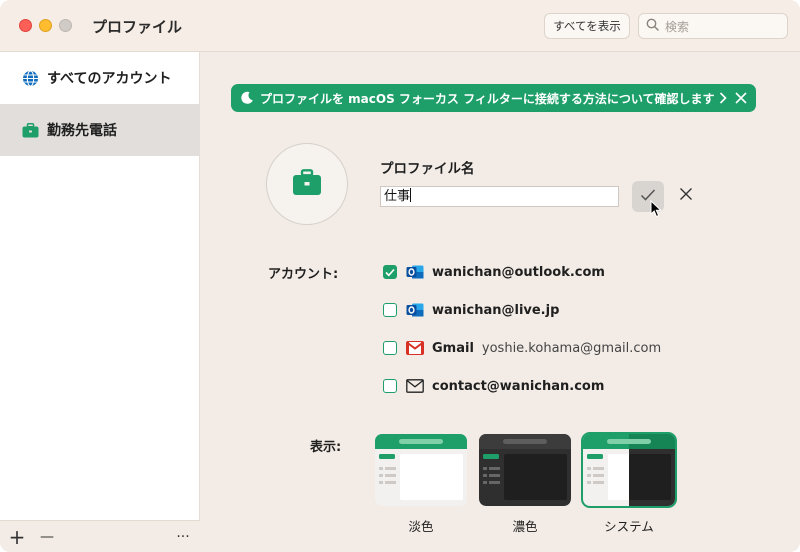  What do you see at coordinates (326, 447) in the screenshot?
I see `display-label: 表示:` at bounding box center [326, 447].